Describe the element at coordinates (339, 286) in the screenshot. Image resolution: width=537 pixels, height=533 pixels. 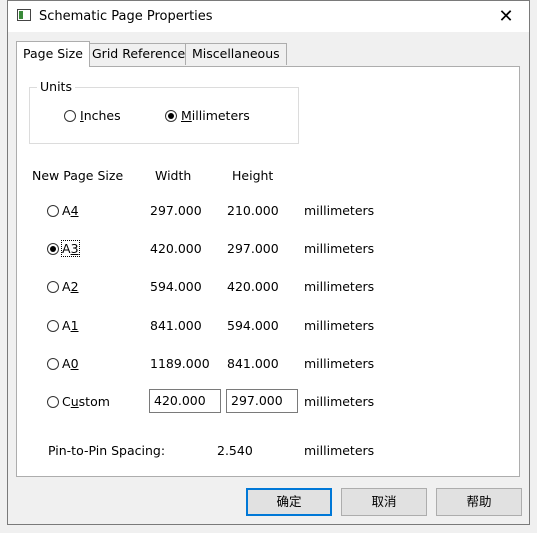
I see `unit-label-a2: millimeters` at that location.